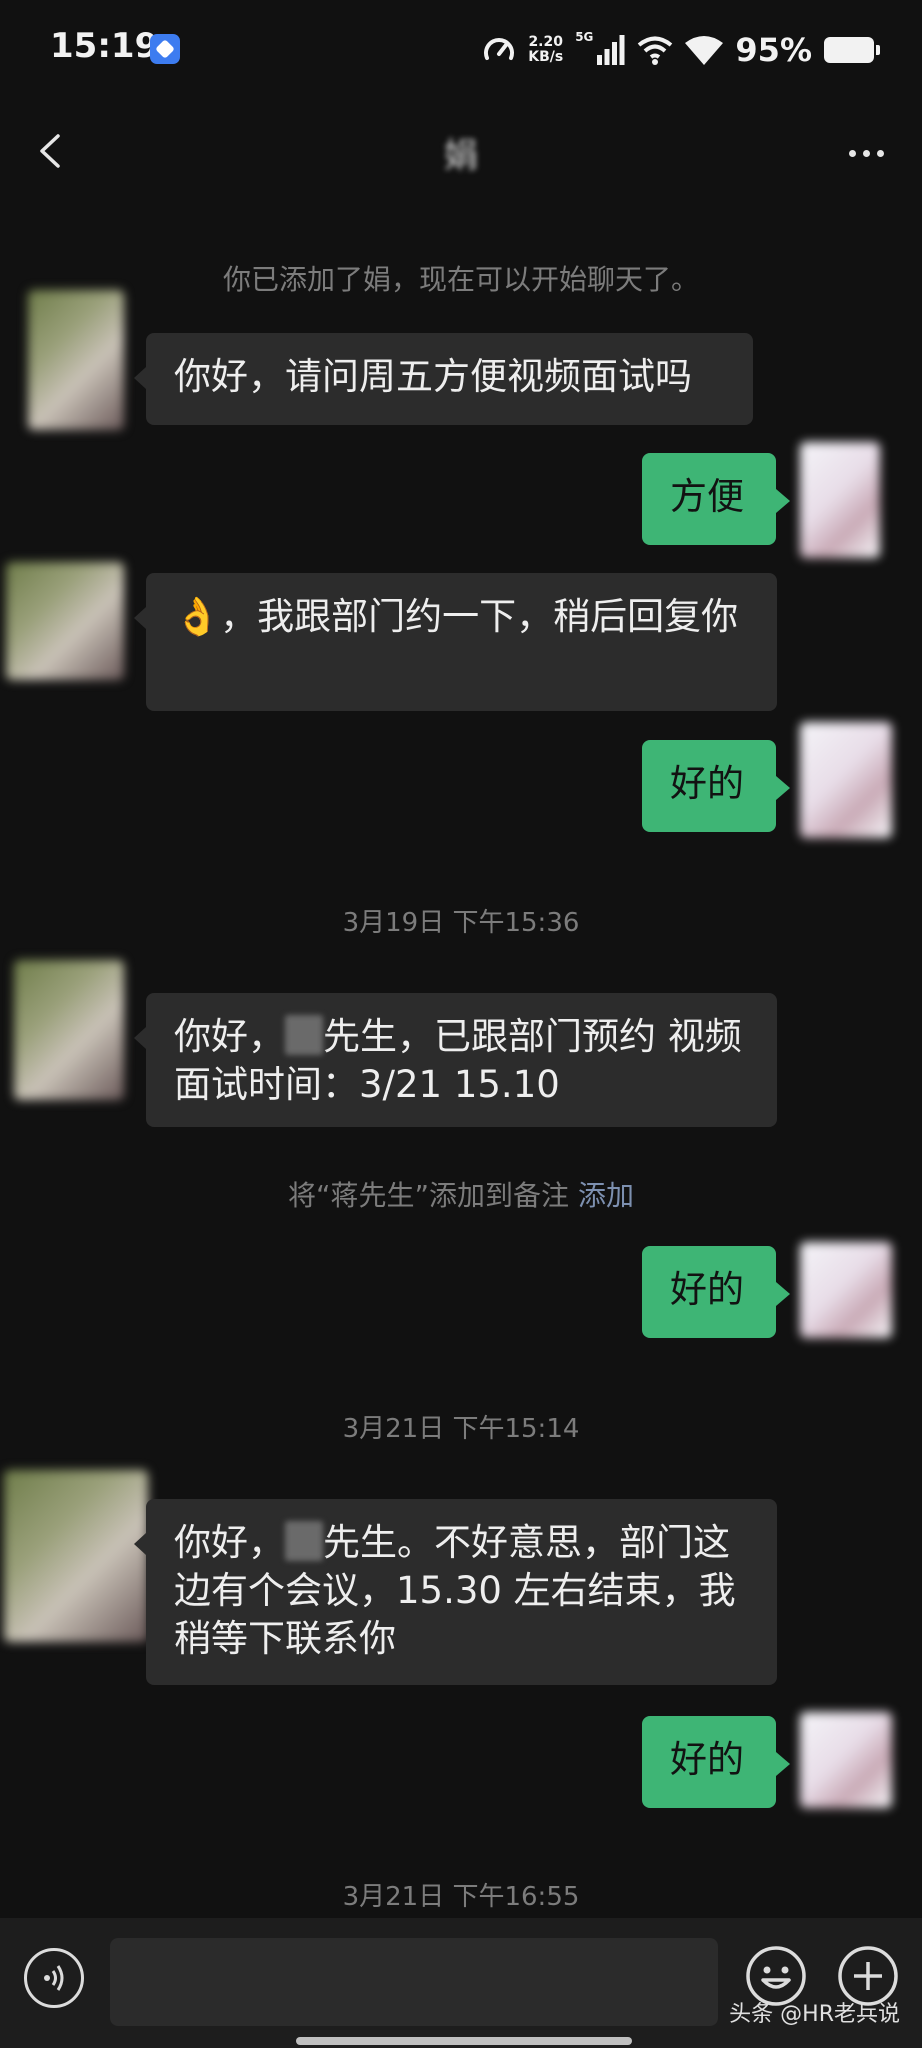 This screenshot has width=922, height=2048. I want to click on watermark: 头条 @HR老兵说, so click(814, 2014).